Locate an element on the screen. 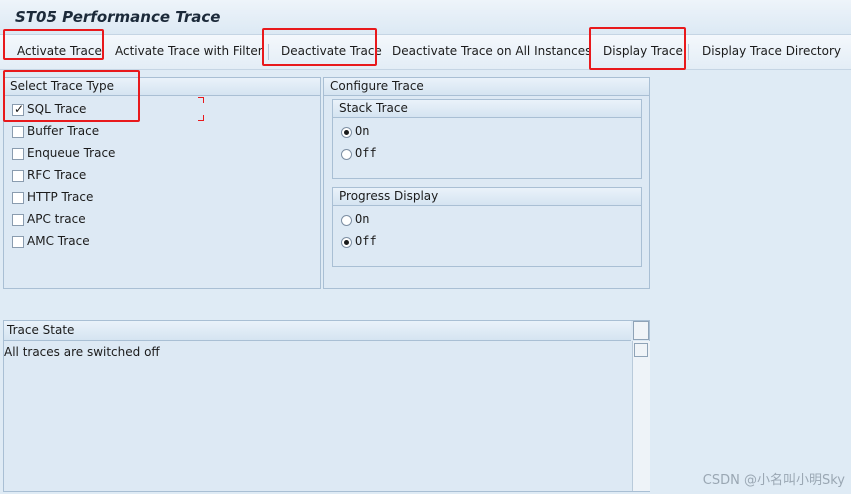  highlight-display-trace is located at coordinates (637, 48).